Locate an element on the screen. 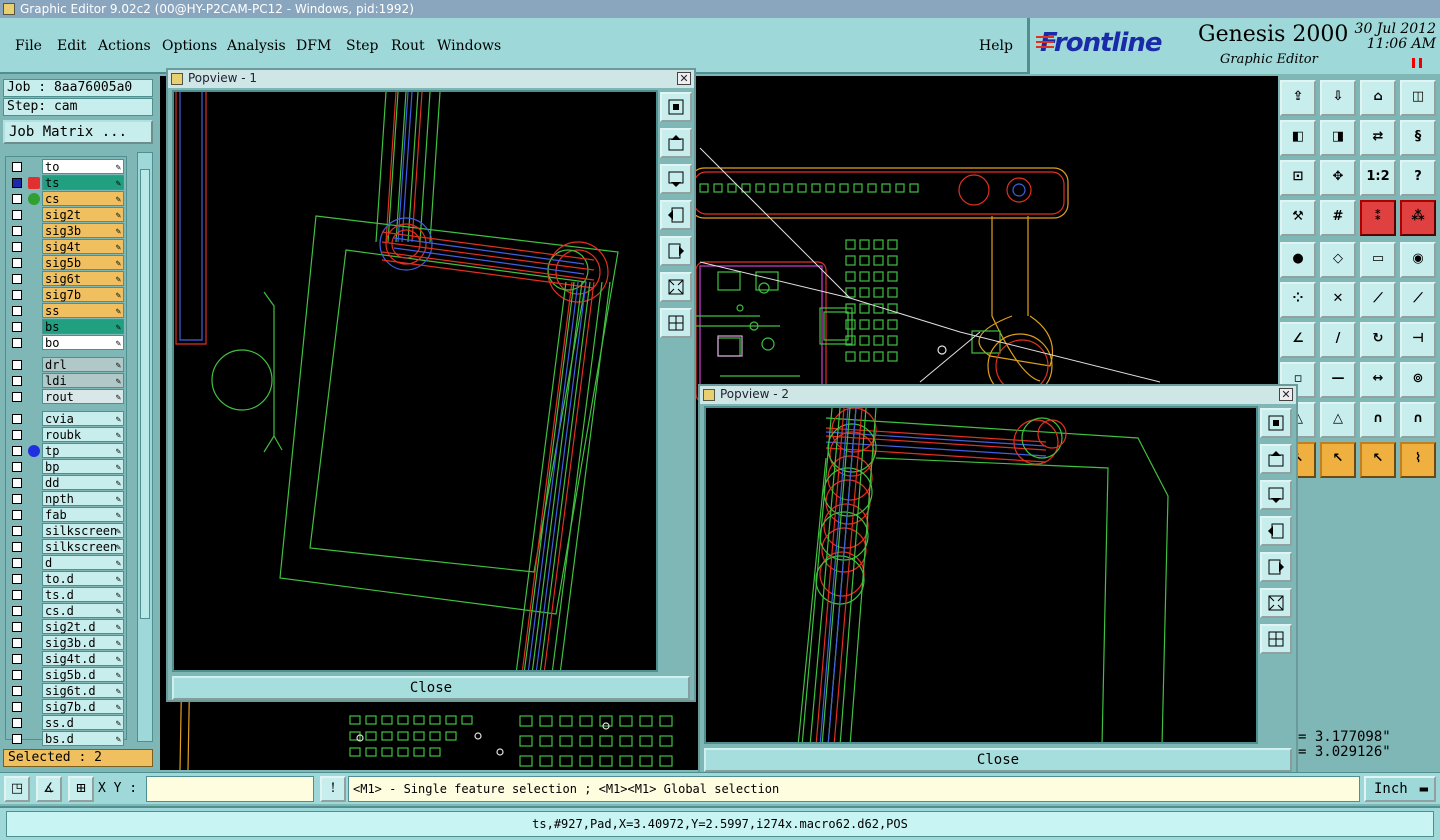 The height and width of the screenshot is (840, 1440). menu-dfm: DFM is located at coordinates (313, 46).